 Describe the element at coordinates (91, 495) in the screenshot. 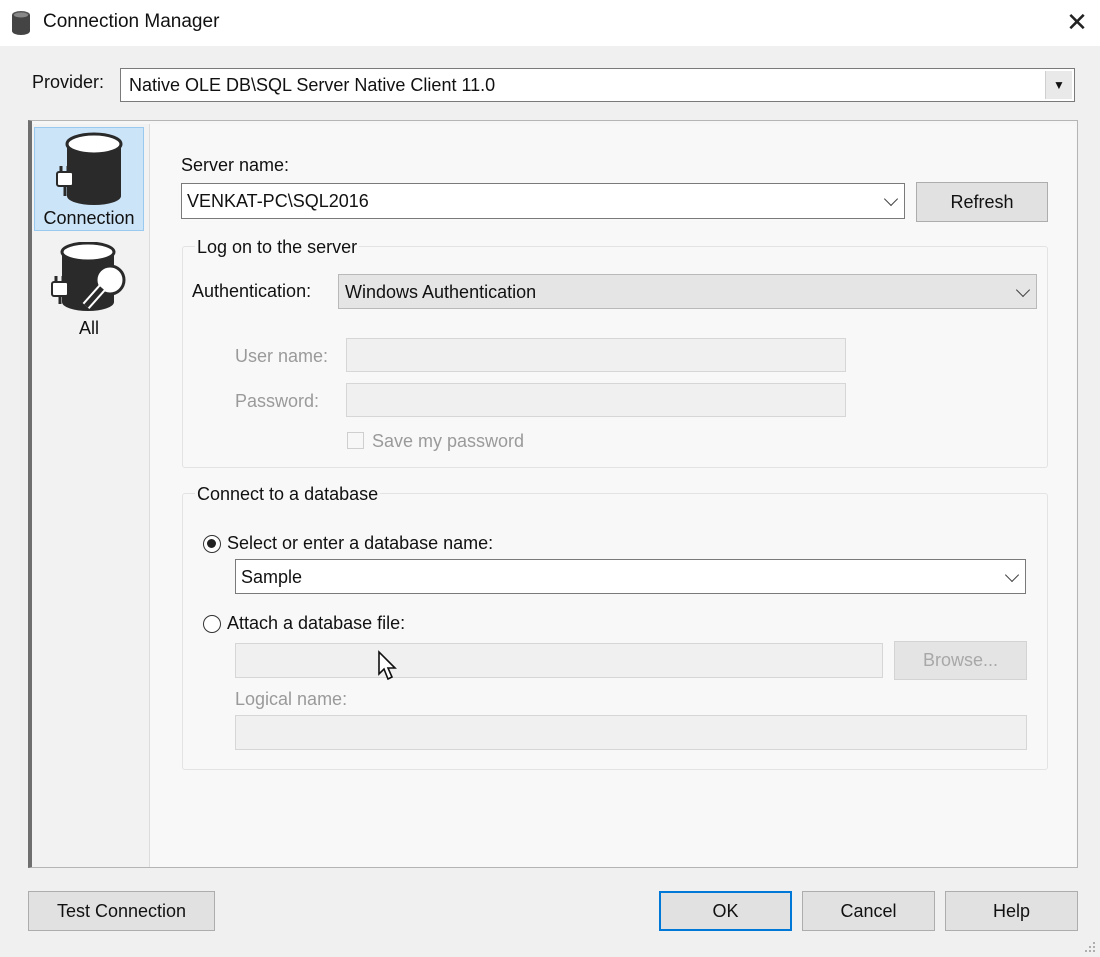

I see `nav-panel` at that location.